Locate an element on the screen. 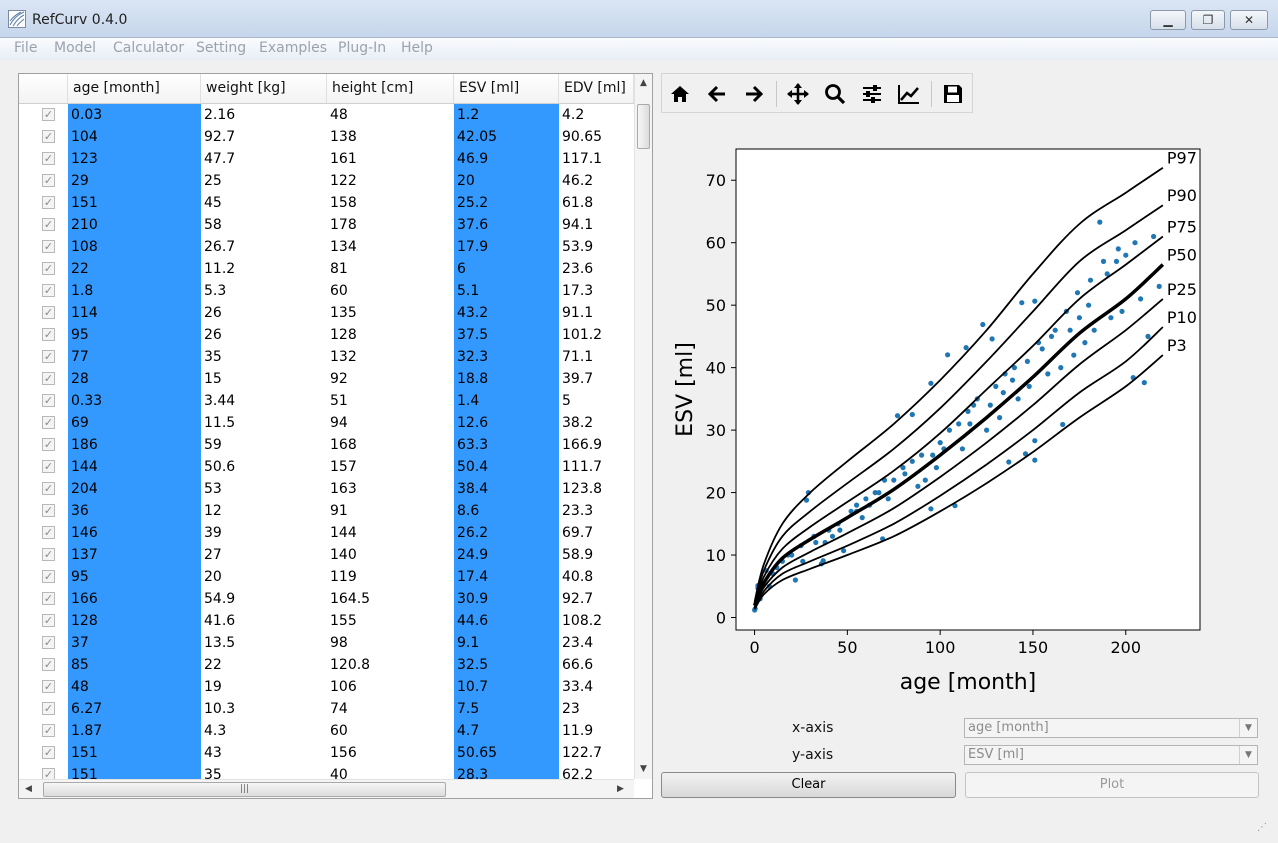  menu-examples: Examples is located at coordinates (293, 48).